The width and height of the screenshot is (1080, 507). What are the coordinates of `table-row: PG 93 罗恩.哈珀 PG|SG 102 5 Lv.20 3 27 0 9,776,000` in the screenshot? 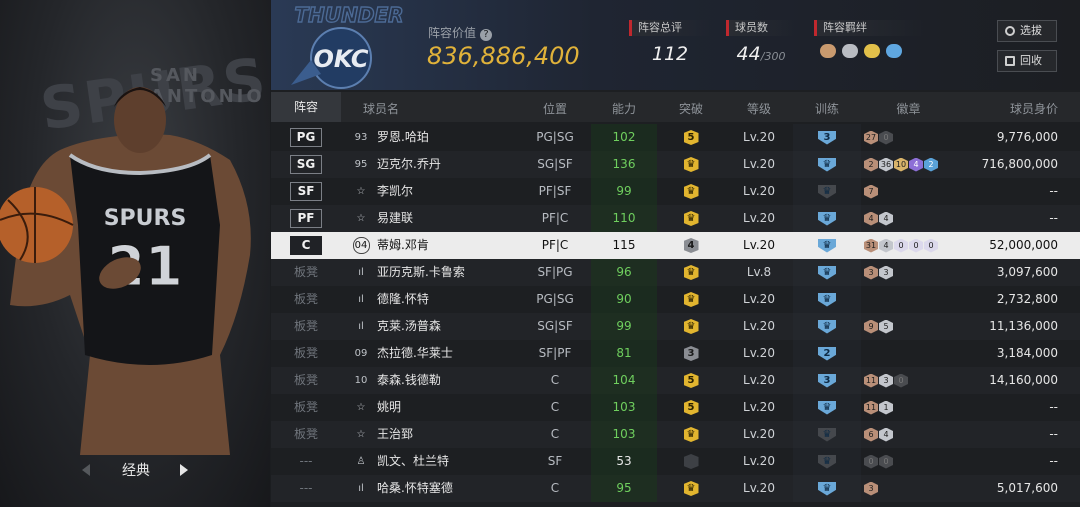 It's located at (675, 137).